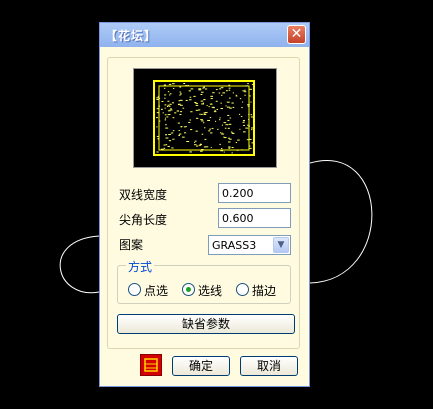  Describe the element at coordinates (254, 193) in the screenshot. I see `double-line-width-input` at that location.